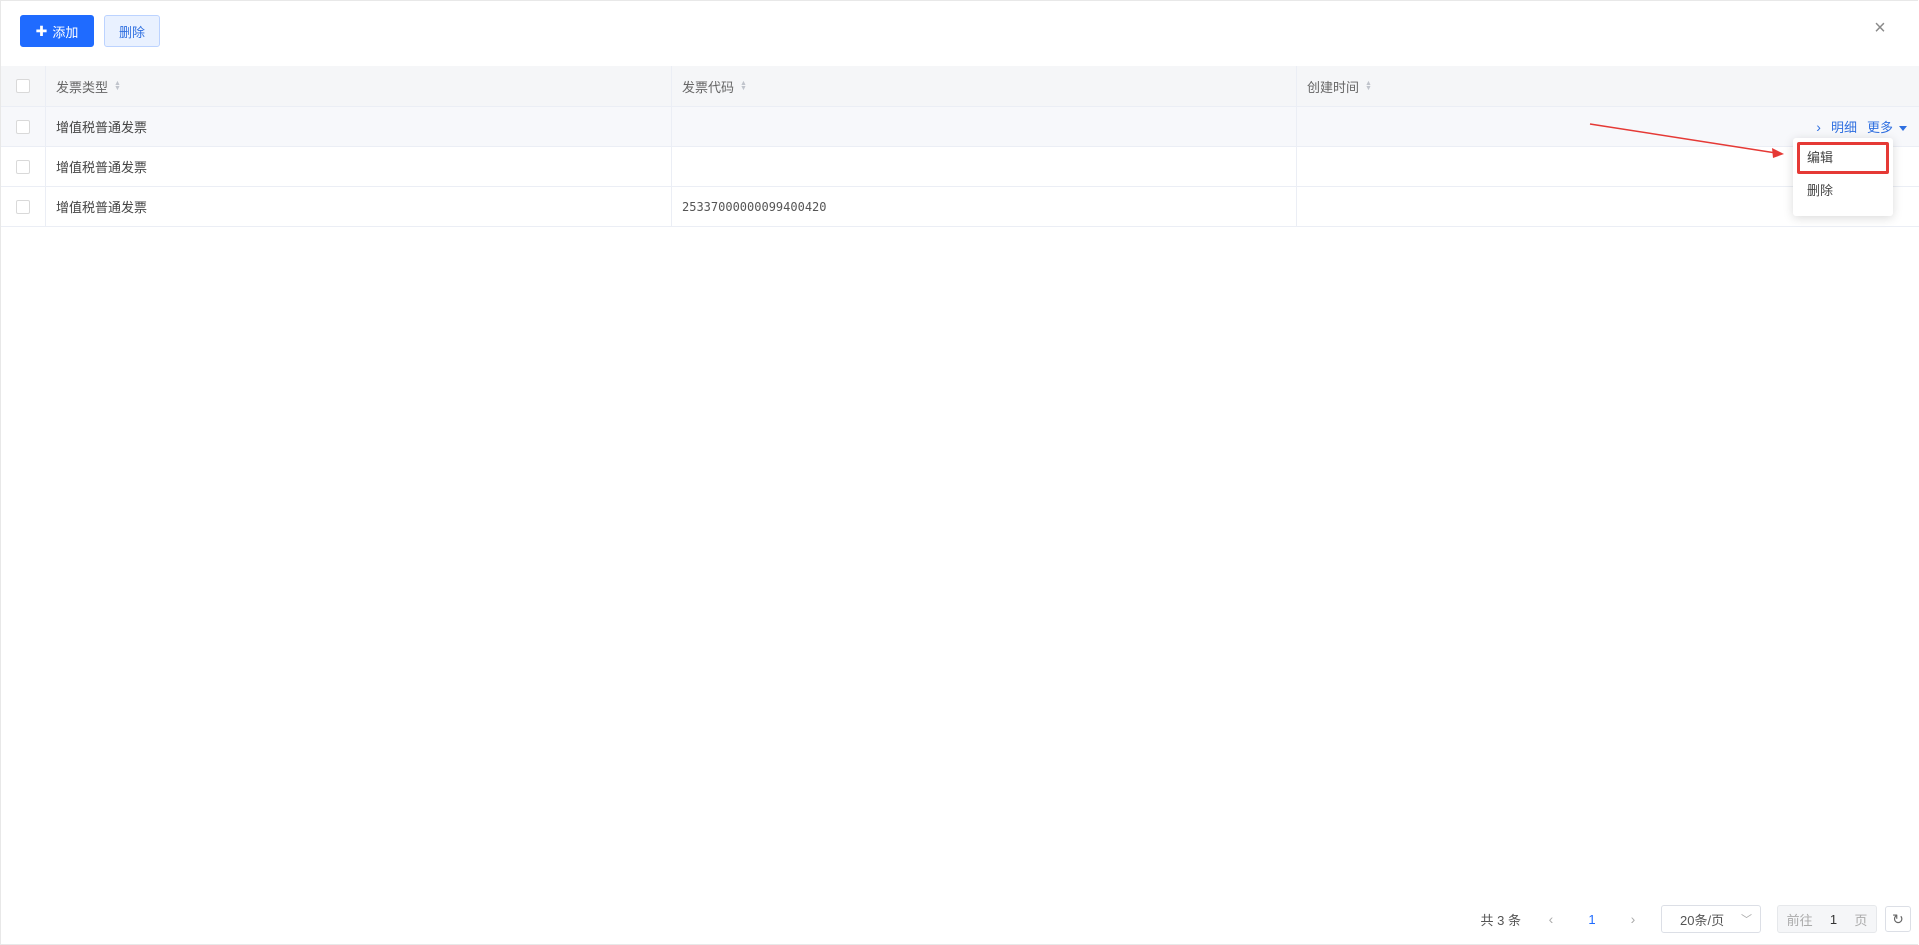 This screenshot has height=945, width=1919. I want to click on prev-page-icon: ‹, so click(1551, 919).